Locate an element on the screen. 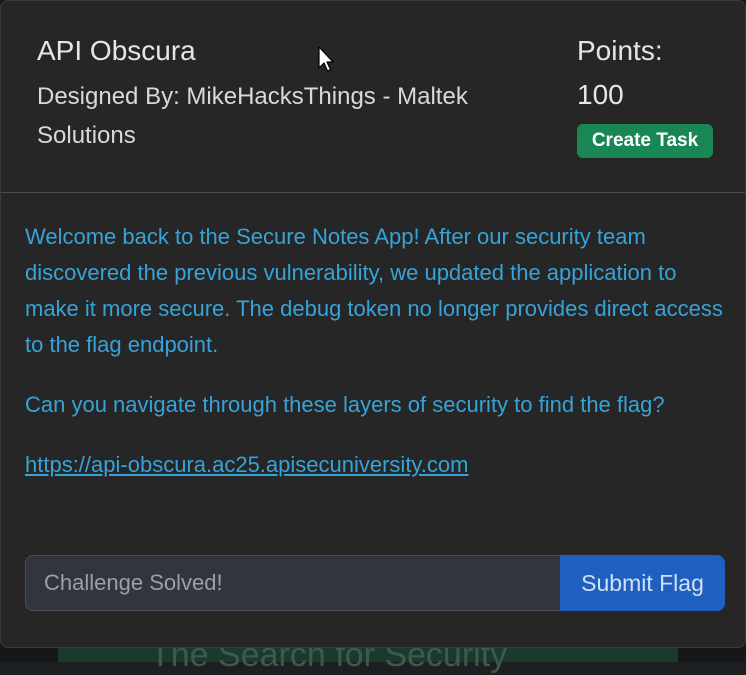 This screenshot has width=746, height=675. points-value: 100 is located at coordinates (600, 94).